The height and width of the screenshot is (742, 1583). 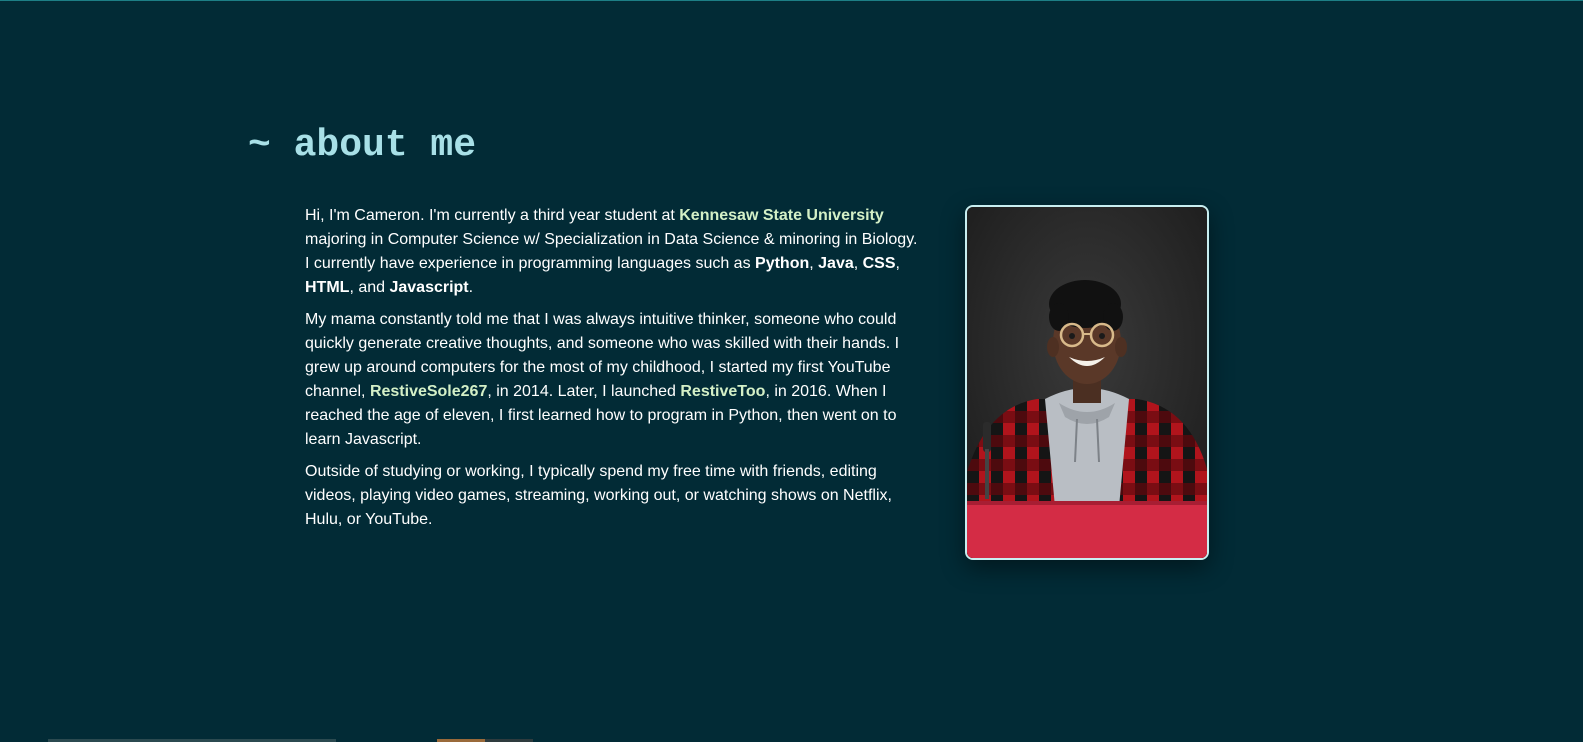 I want to click on bio-p1-sep-4: , and, so click(x=369, y=287).